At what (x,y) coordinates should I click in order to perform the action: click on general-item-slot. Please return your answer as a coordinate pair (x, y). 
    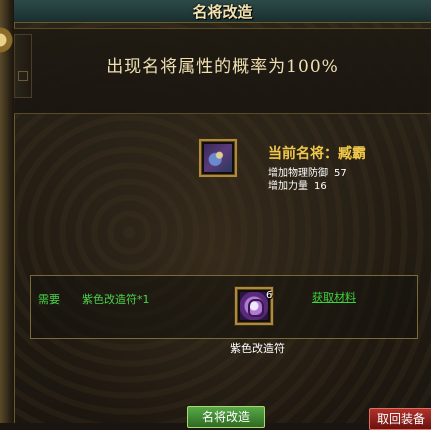
    Looking at the image, I should click on (218, 158).